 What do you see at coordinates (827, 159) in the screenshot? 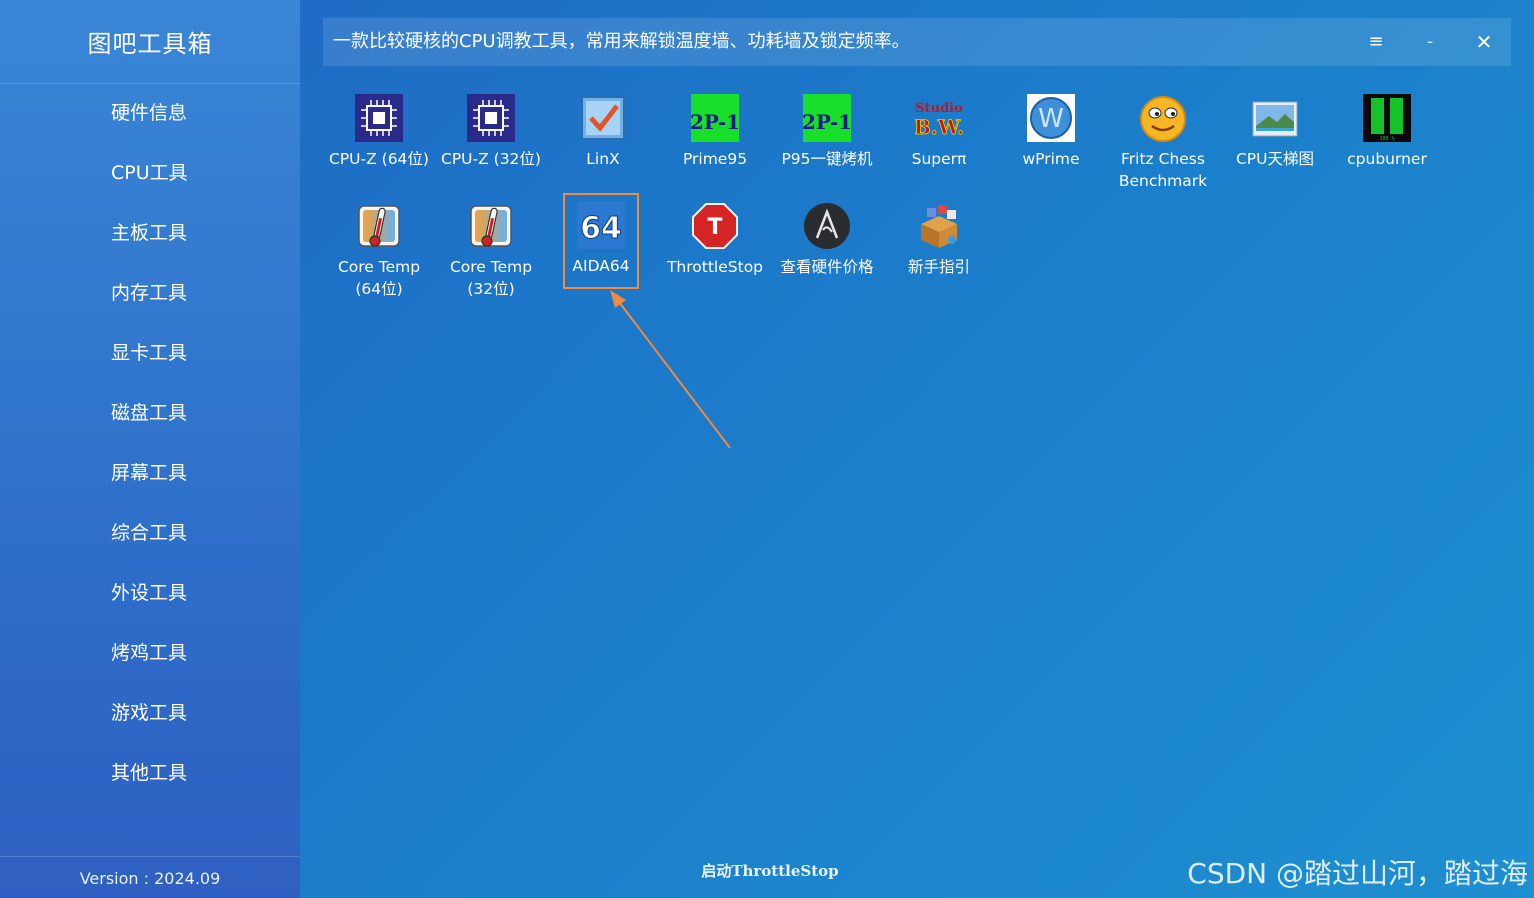
I see `tool-label: P95一键烤机` at bounding box center [827, 159].